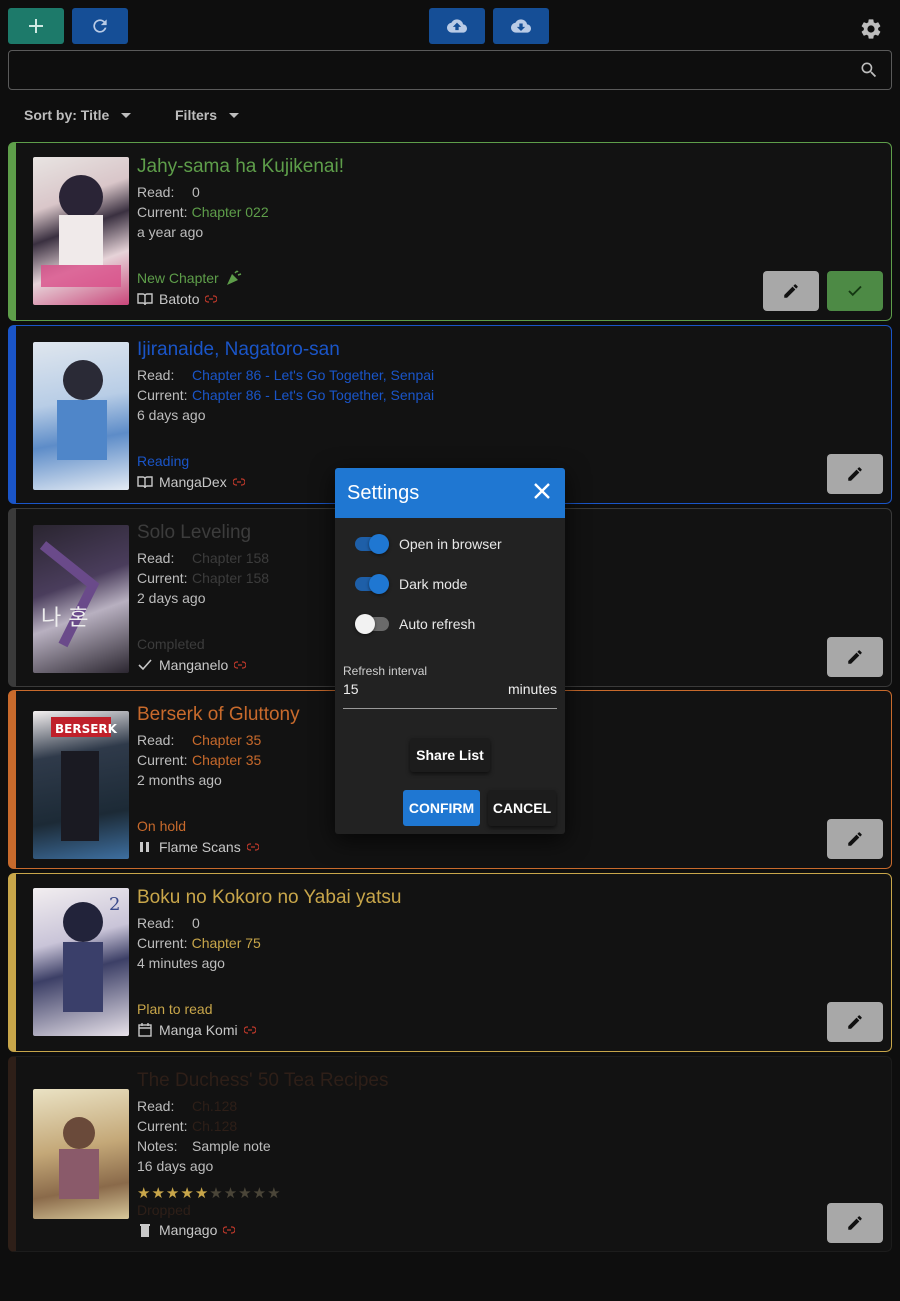 This screenshot has height=1301, width=900. I want to click on manga-title: Berserk of Gluttony, so click(218, 715).